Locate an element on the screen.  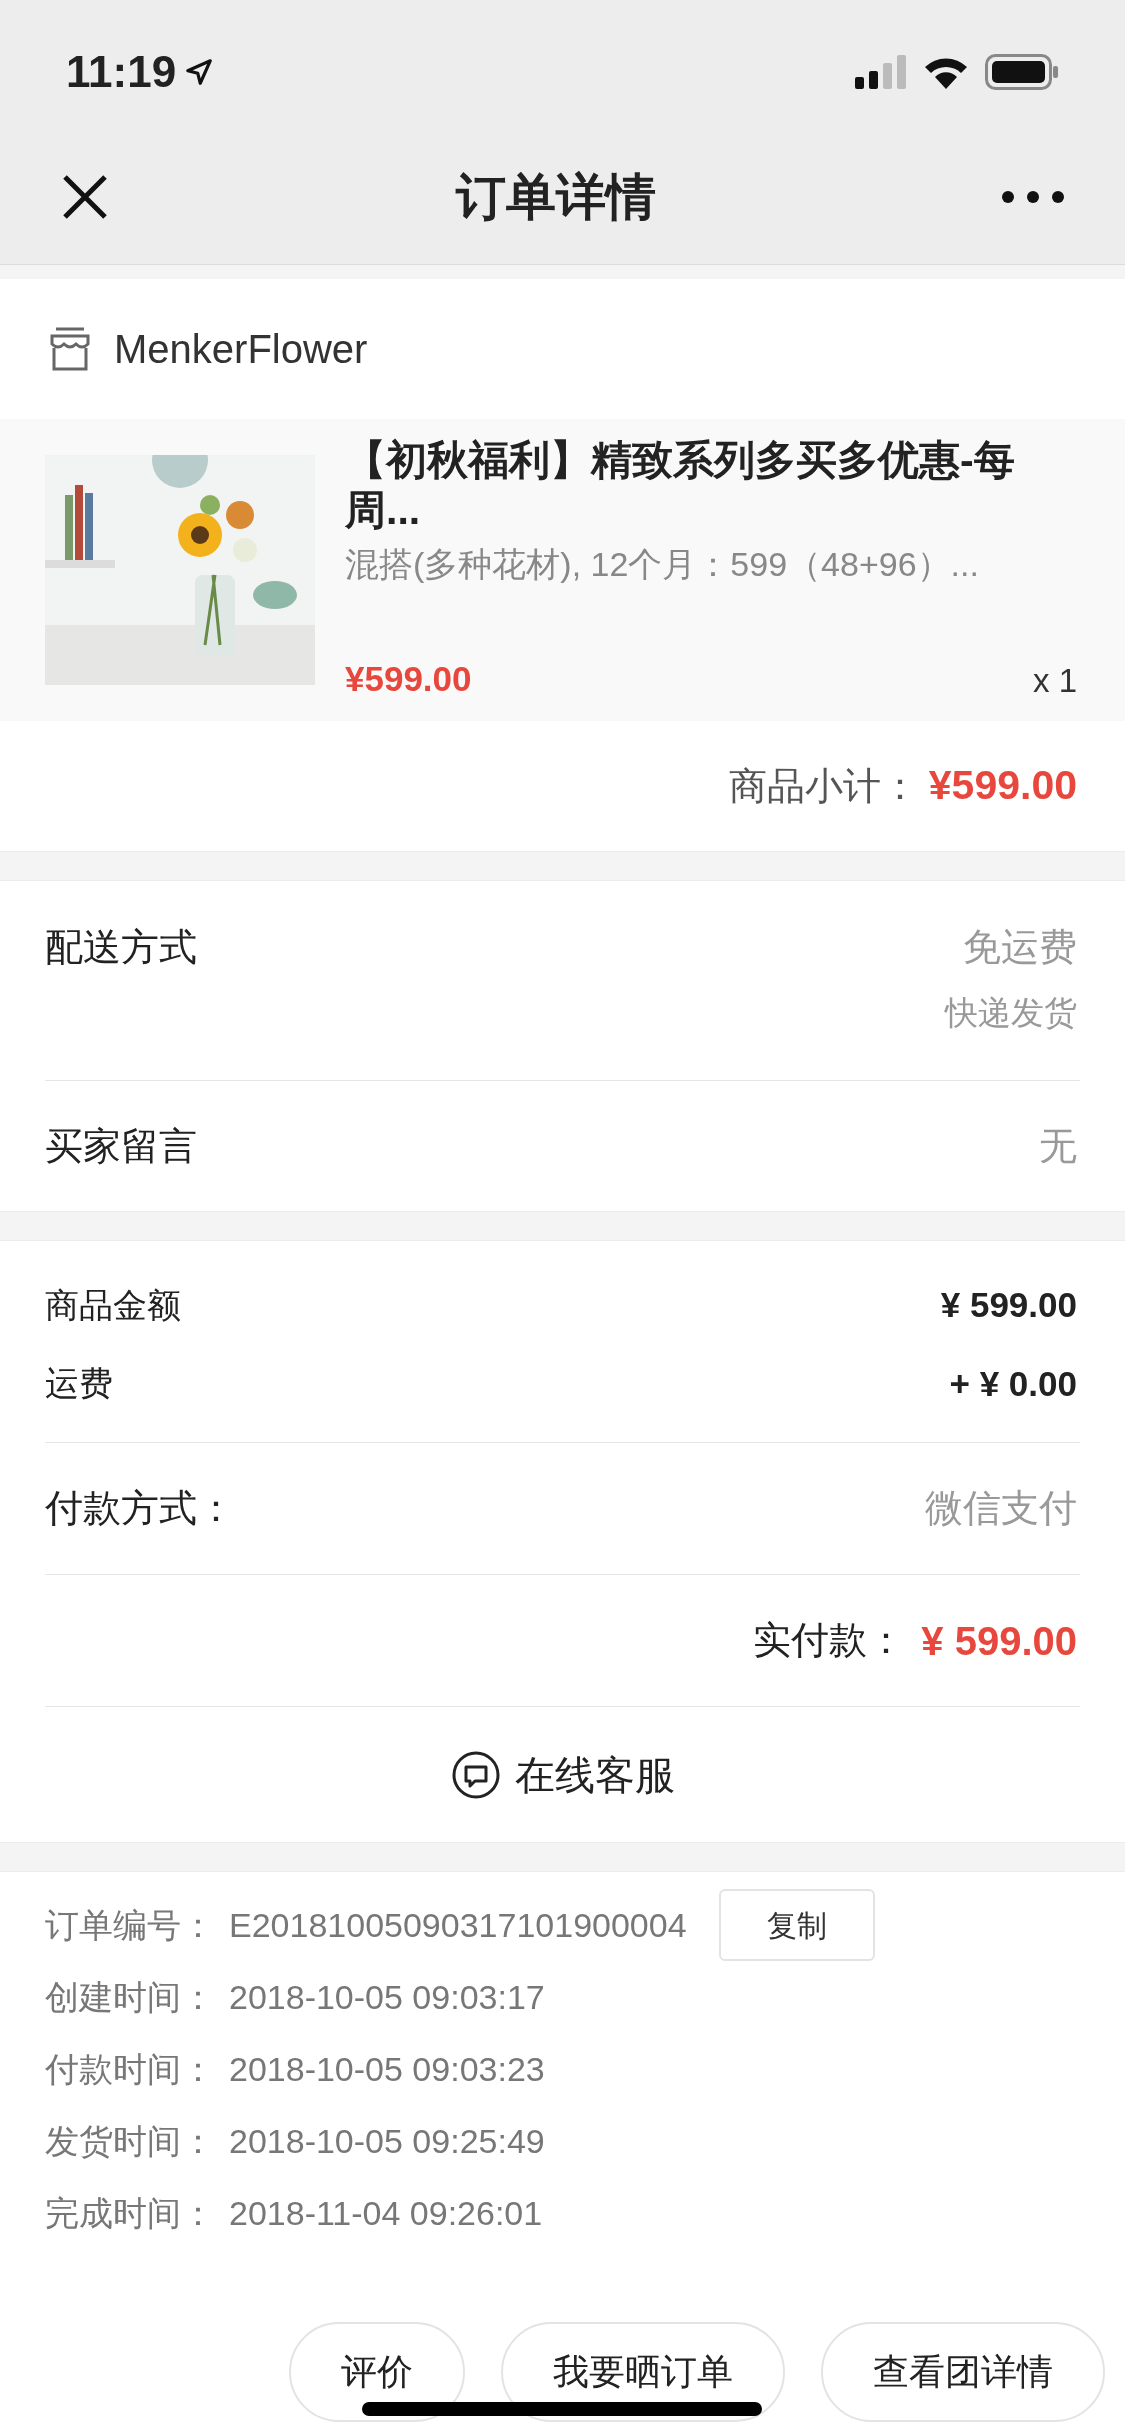
message-value: 无 is located at coordinates (1058, 1146).